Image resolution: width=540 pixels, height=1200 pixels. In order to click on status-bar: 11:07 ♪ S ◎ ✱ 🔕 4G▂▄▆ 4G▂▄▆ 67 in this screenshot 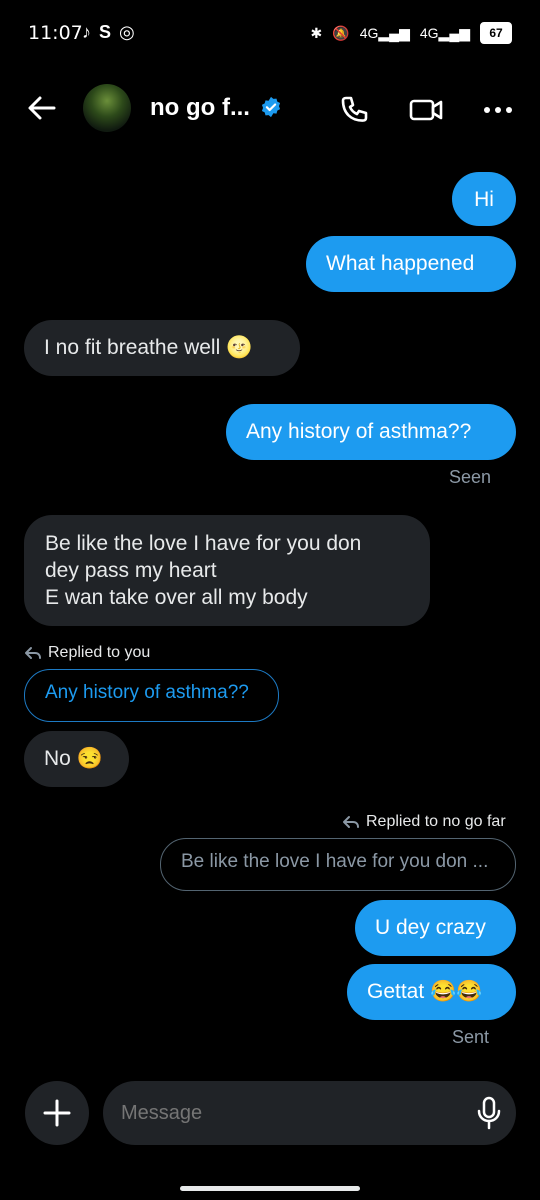, I will do `click(270, 35)`.